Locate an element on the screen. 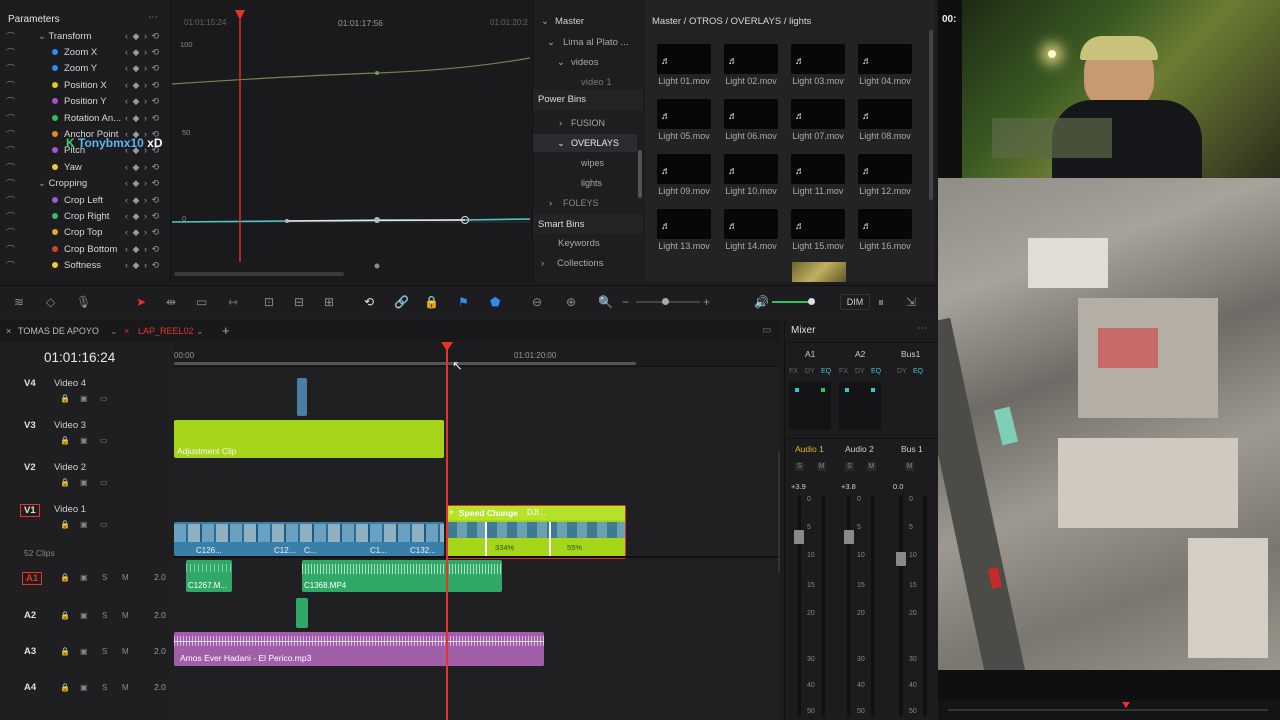  speed-bar is located at coordinates (536, 548).